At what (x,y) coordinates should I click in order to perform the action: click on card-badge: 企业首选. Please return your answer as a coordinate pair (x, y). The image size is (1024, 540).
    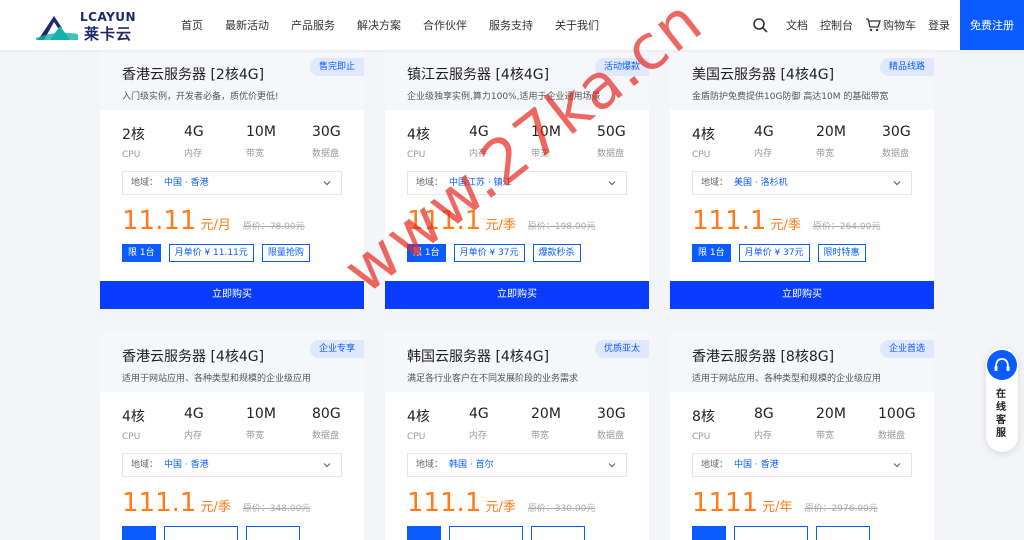
    Looking at the image, I should click on (906, 349).